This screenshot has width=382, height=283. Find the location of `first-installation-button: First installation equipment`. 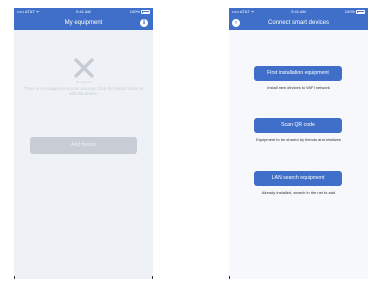

first-installation-button: First installation equipment is located at coordinates (298, 73).